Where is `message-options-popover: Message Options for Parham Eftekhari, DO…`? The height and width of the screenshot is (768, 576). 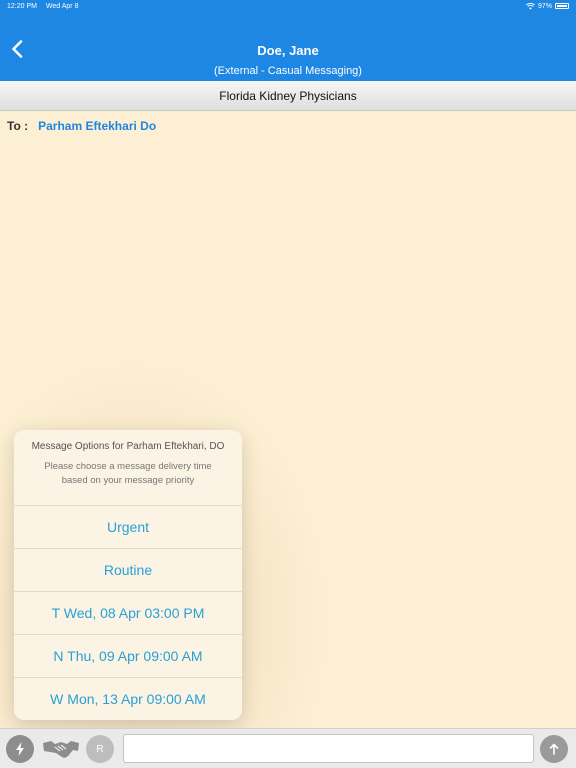
message-options-popover: Message Options for Parham Eftekhari, DO… is located at coordinates (128, 575).